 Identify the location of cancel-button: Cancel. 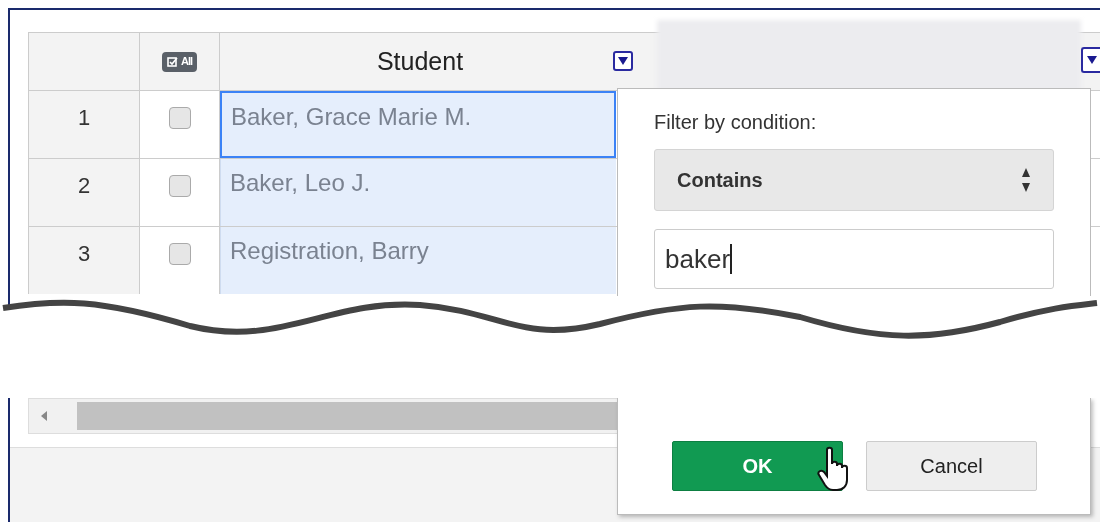
(951, 466).